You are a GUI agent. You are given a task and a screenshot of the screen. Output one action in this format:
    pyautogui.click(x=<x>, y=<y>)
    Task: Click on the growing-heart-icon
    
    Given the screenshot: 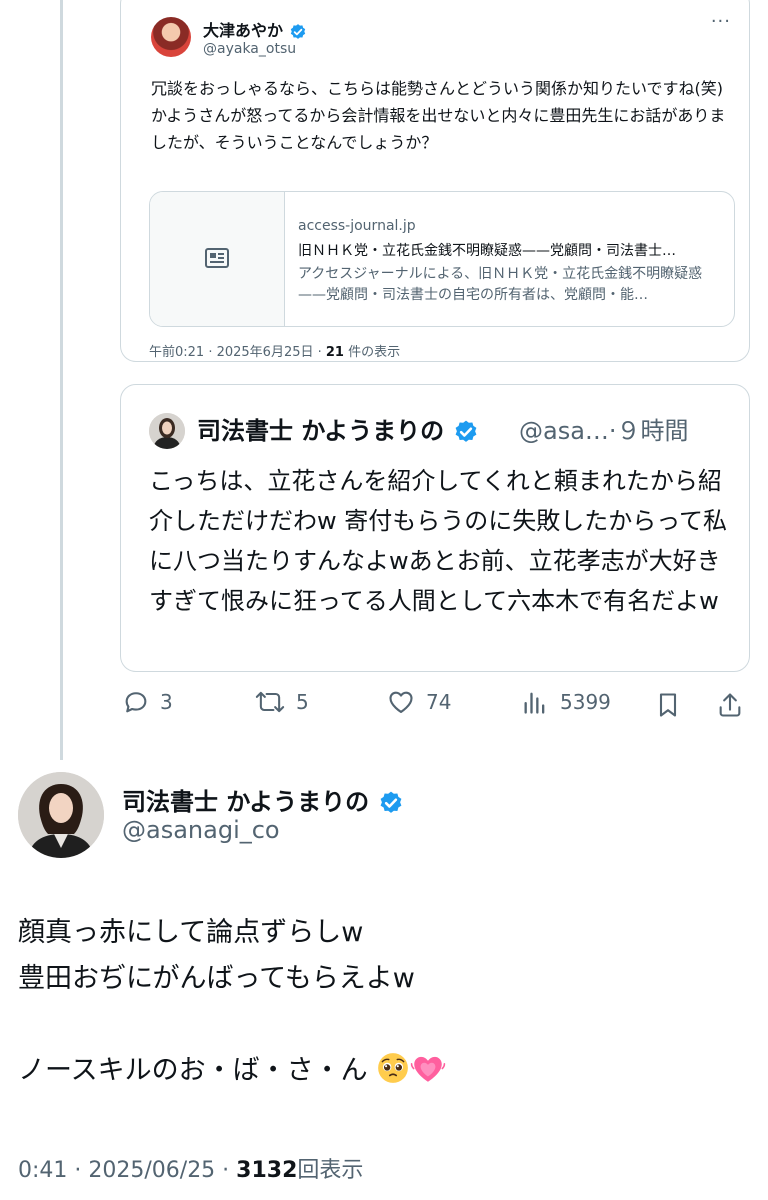 What is the action you would take?
    pyautogui.click(x=428, y=1069)
    